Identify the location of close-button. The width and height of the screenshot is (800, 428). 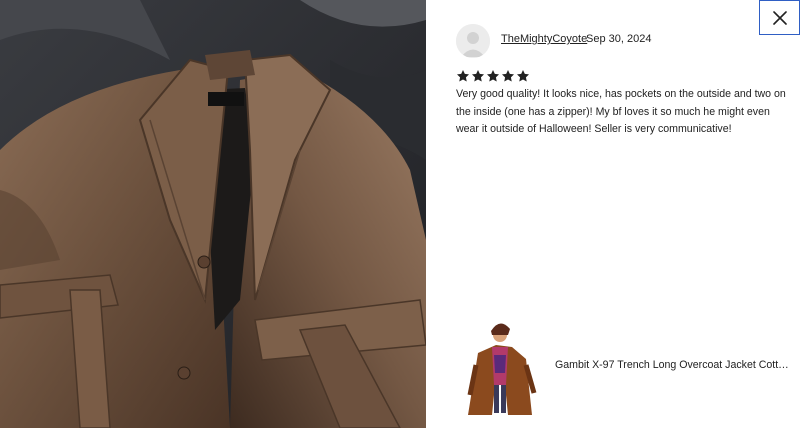
(779, 17).